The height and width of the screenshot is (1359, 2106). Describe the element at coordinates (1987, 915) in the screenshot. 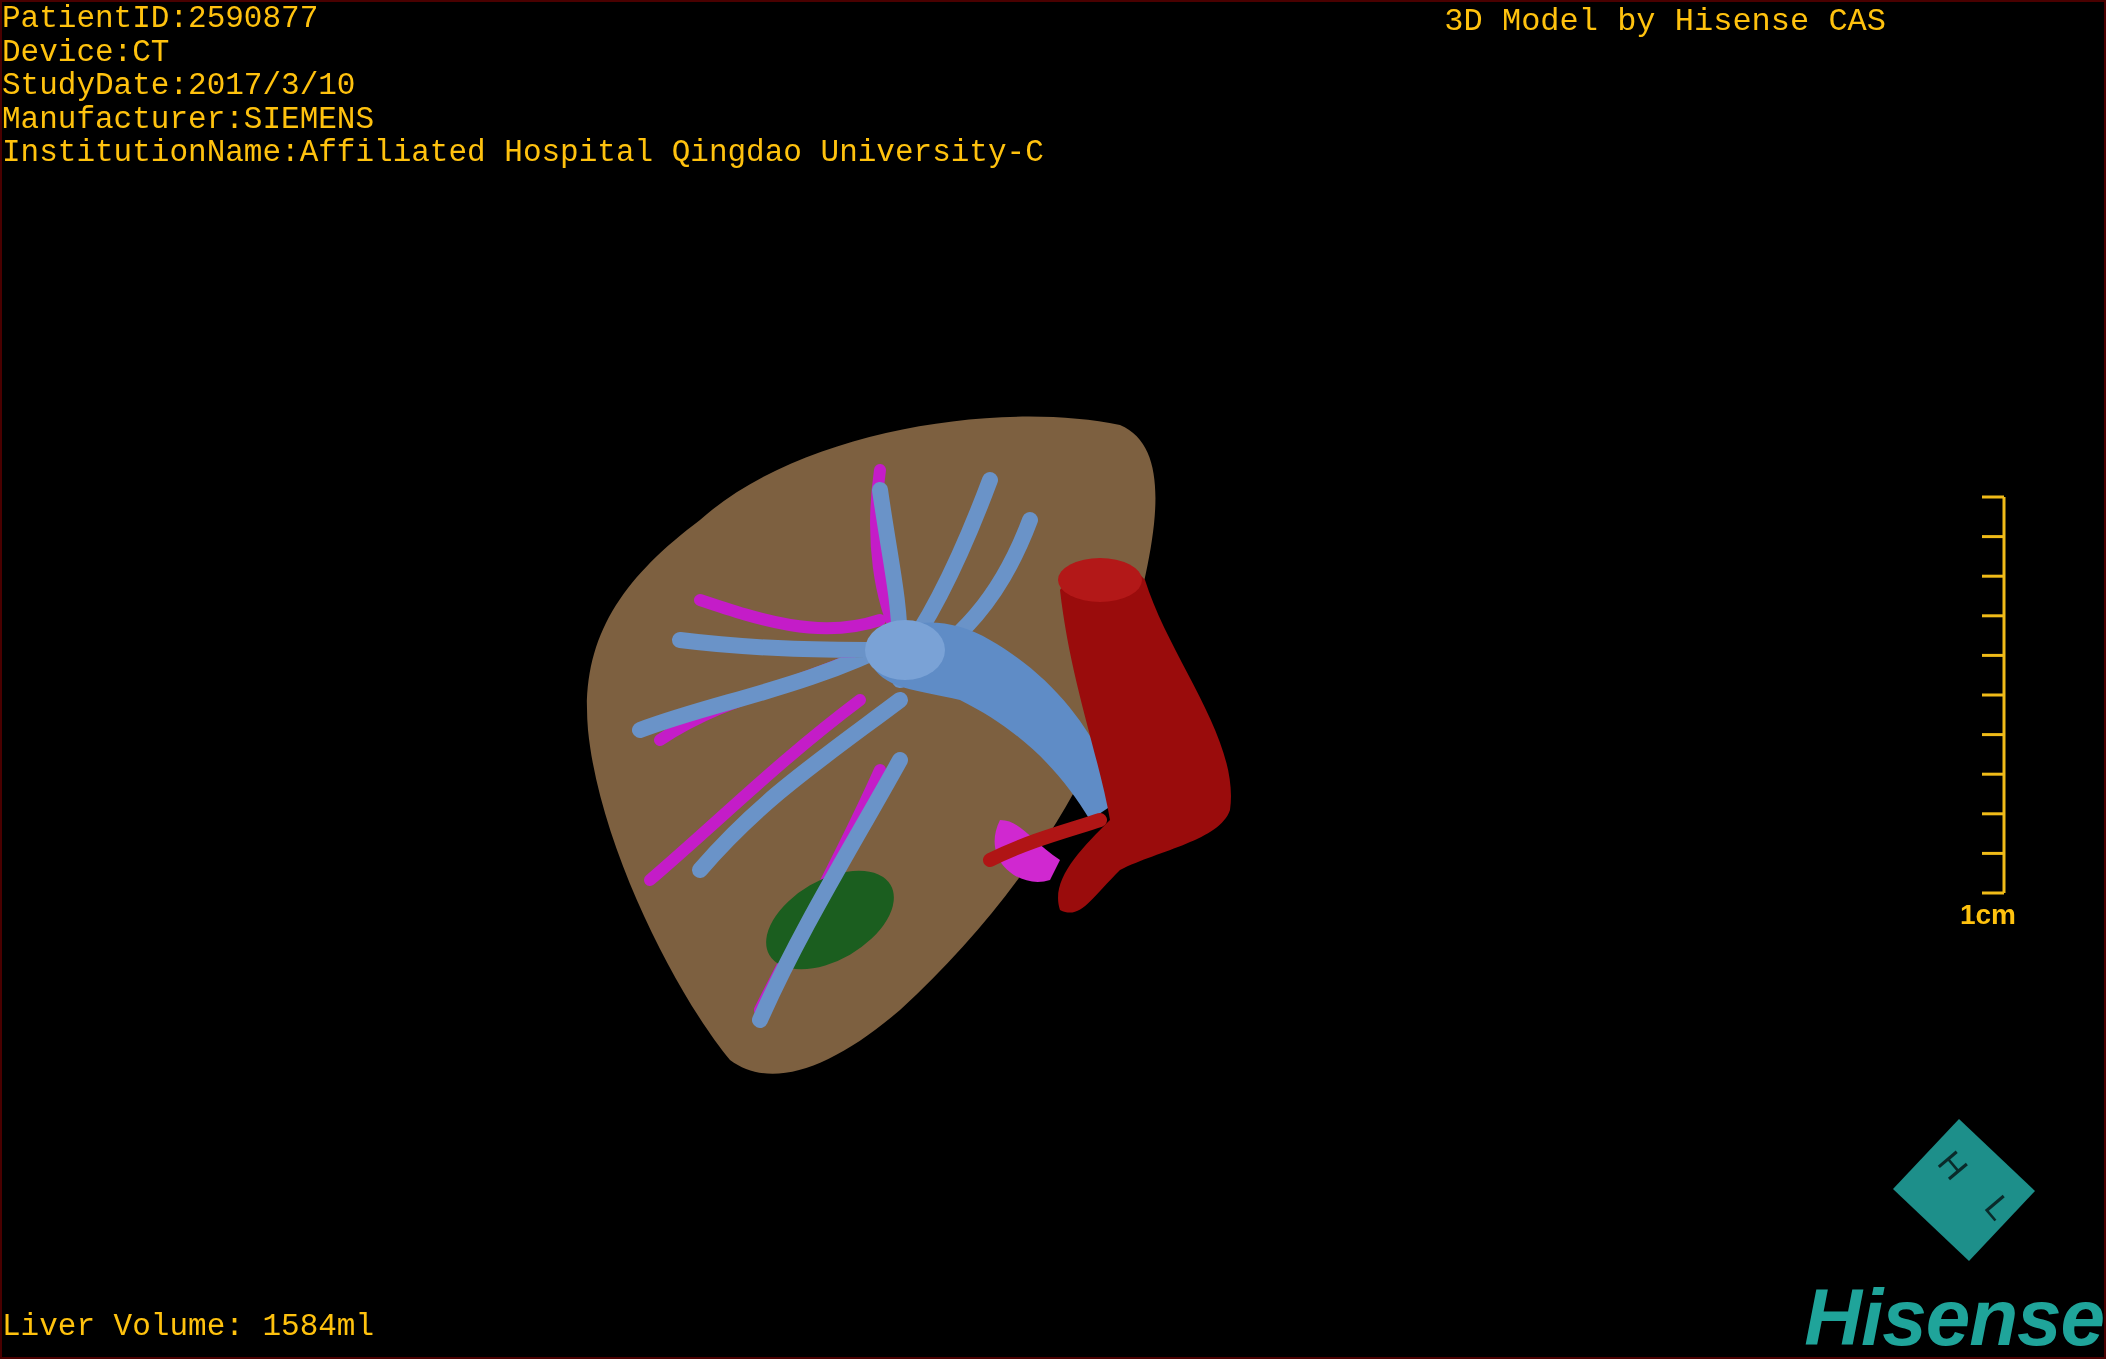

I see `scale-label: 1cm` at that location.